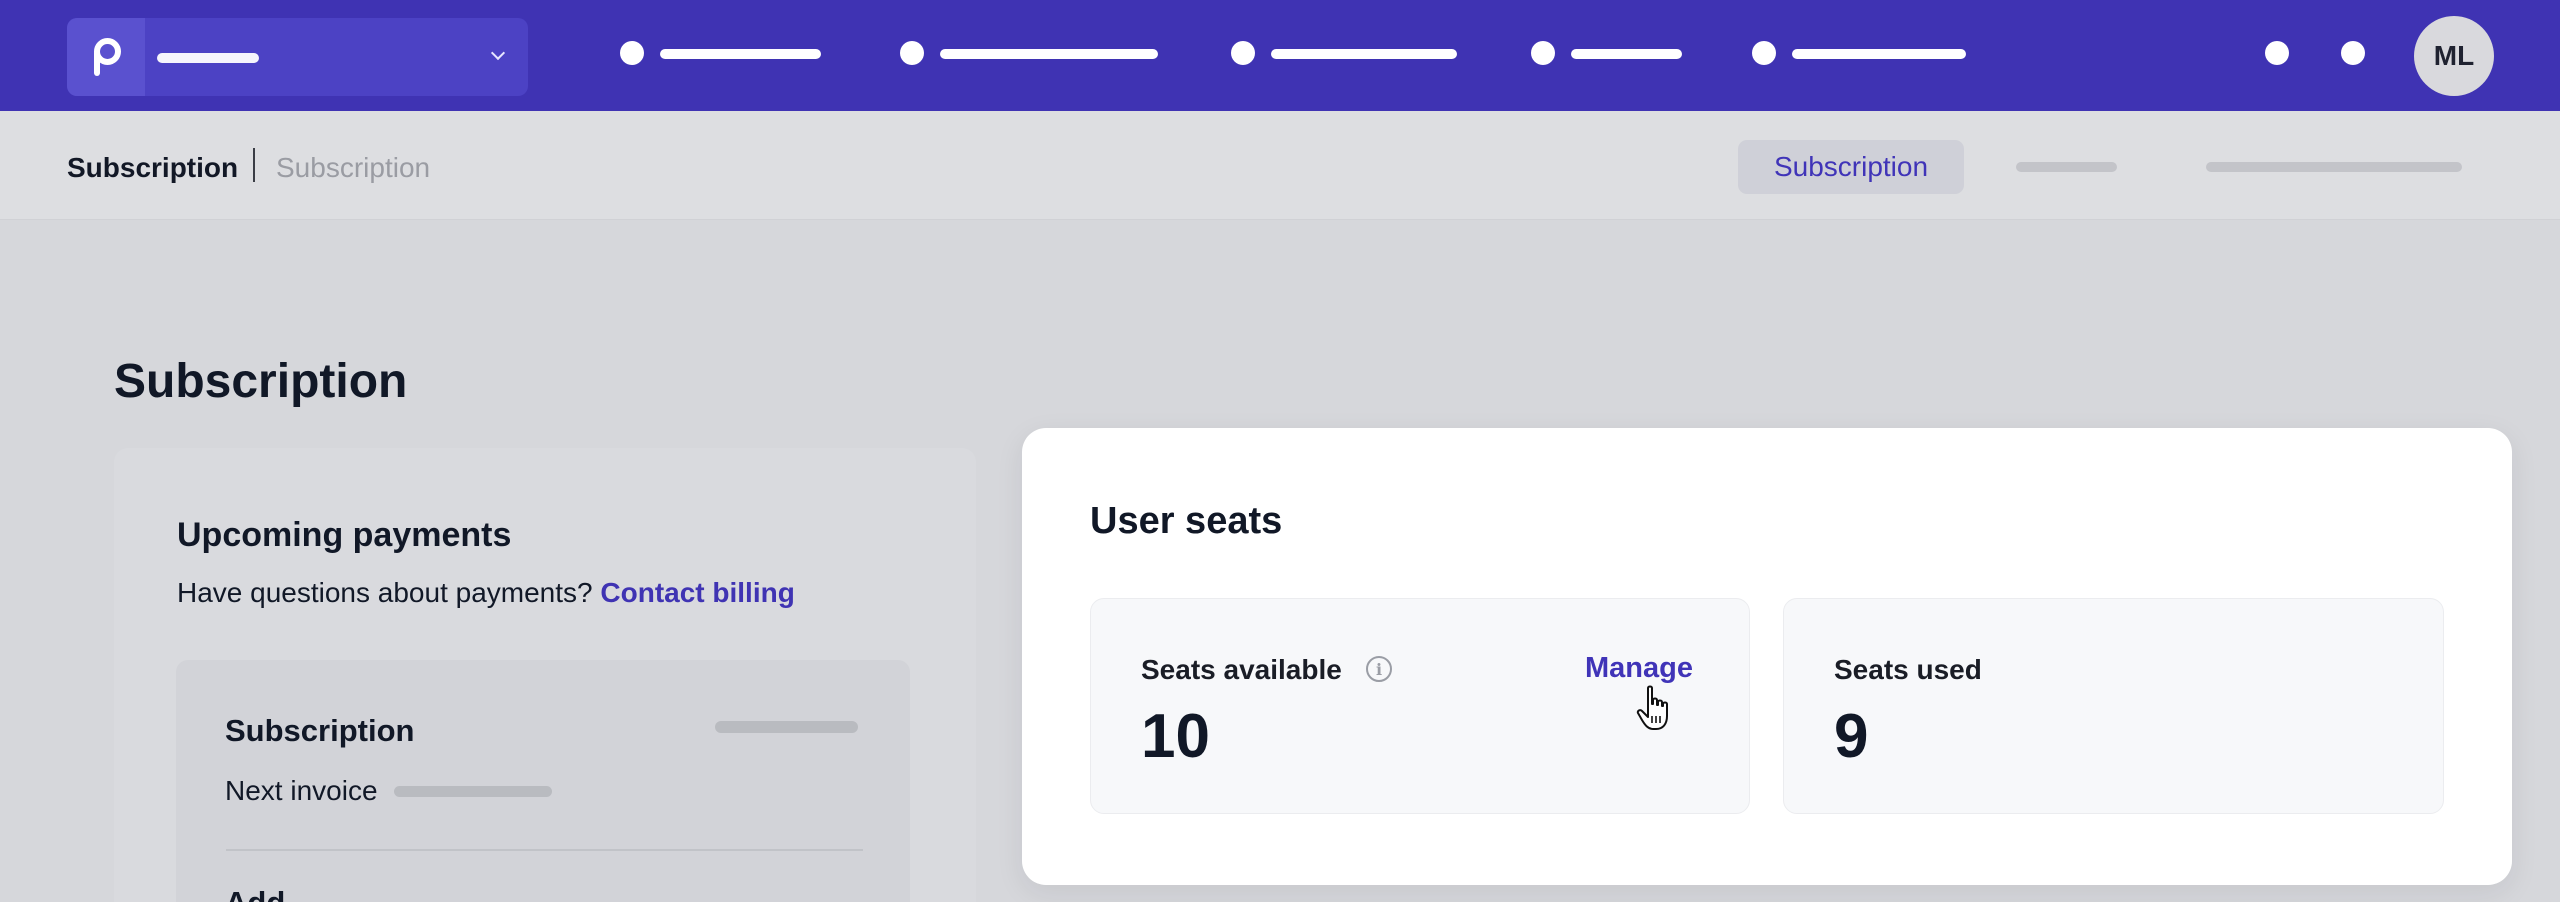 Image resolution: width=2560 pixels, height=902 pixels. Describe the element at coordinates (1652, 707) in the screenshot. I see `hand-pointer-cursor-icon` at that location.